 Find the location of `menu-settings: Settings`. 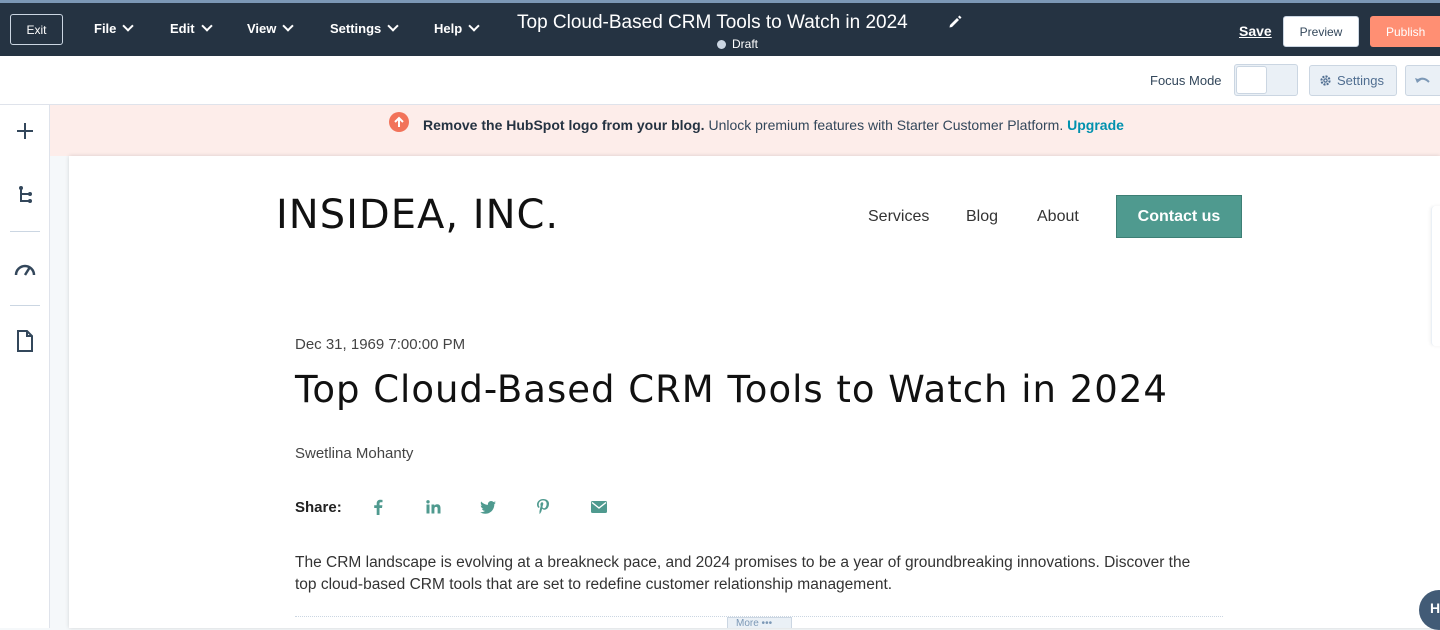

menu-settings: Settings is located at coordinates (364, 28).